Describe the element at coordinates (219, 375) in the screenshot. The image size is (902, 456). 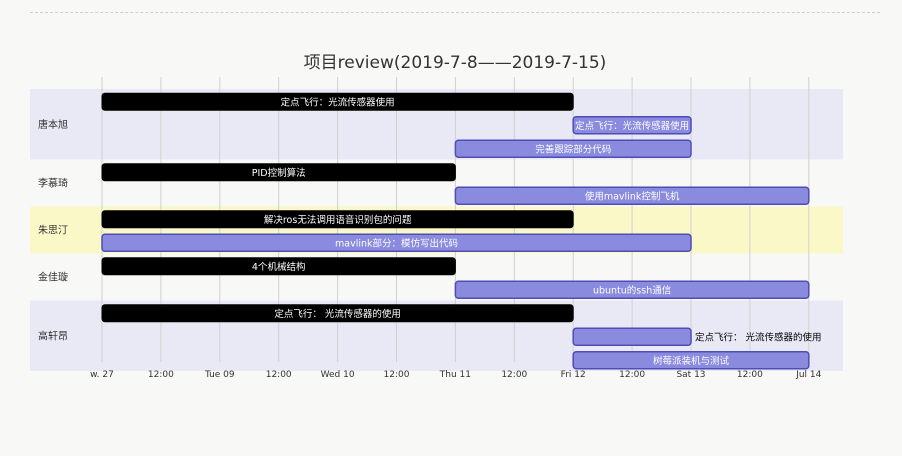
I see `tick-label: Tue 09` at that location.